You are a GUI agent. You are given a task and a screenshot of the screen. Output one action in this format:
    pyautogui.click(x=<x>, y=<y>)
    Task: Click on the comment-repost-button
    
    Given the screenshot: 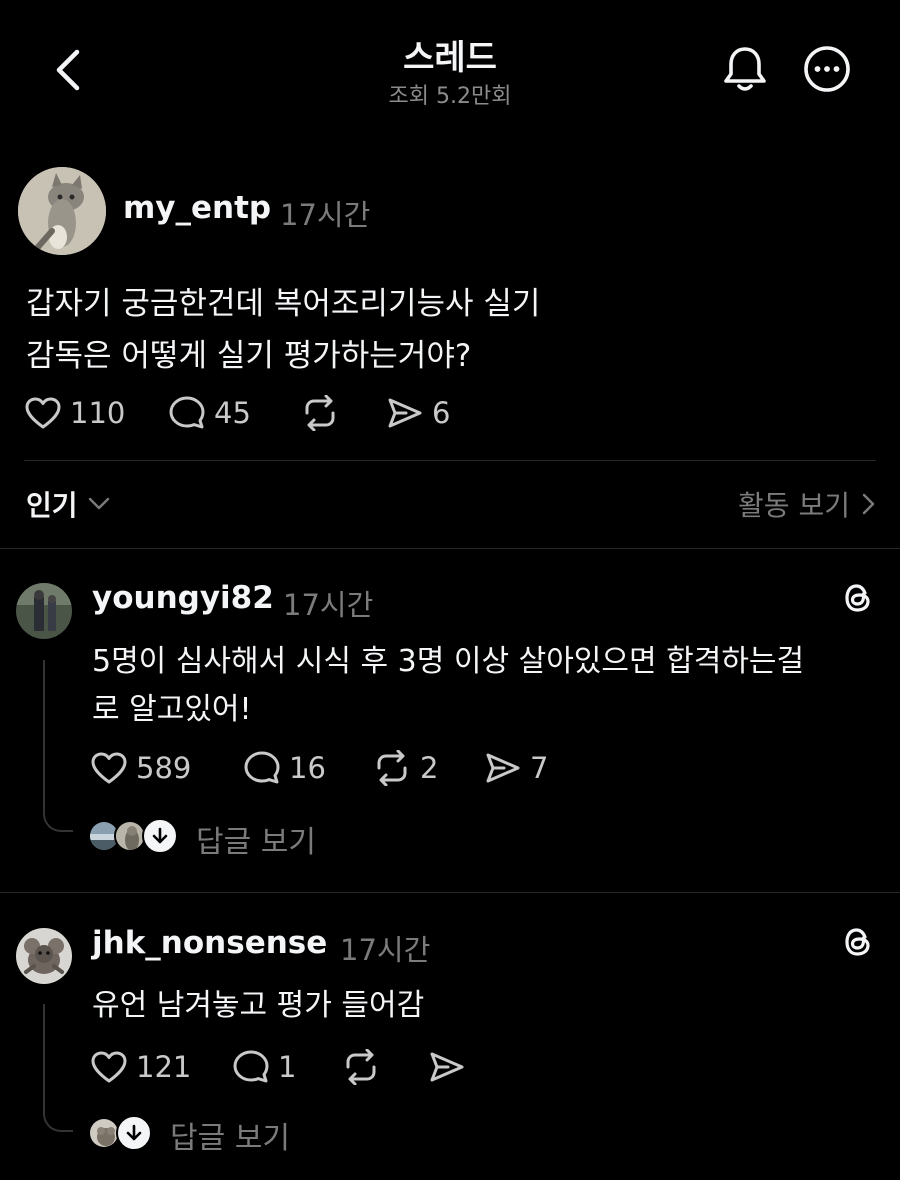 What is the action you would take?
    pyautogui.click(x=365, y=1067)
    